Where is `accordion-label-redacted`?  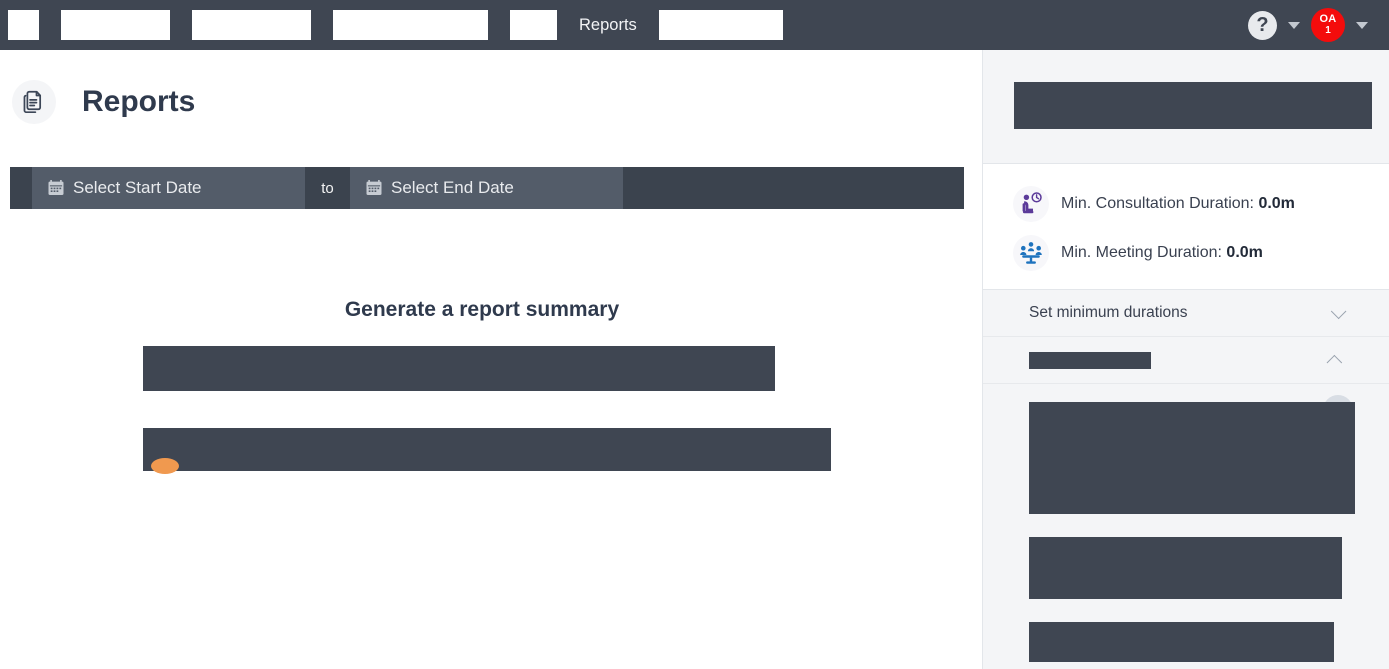 accordion-label-redacted is located at coordinates (1090, 360).